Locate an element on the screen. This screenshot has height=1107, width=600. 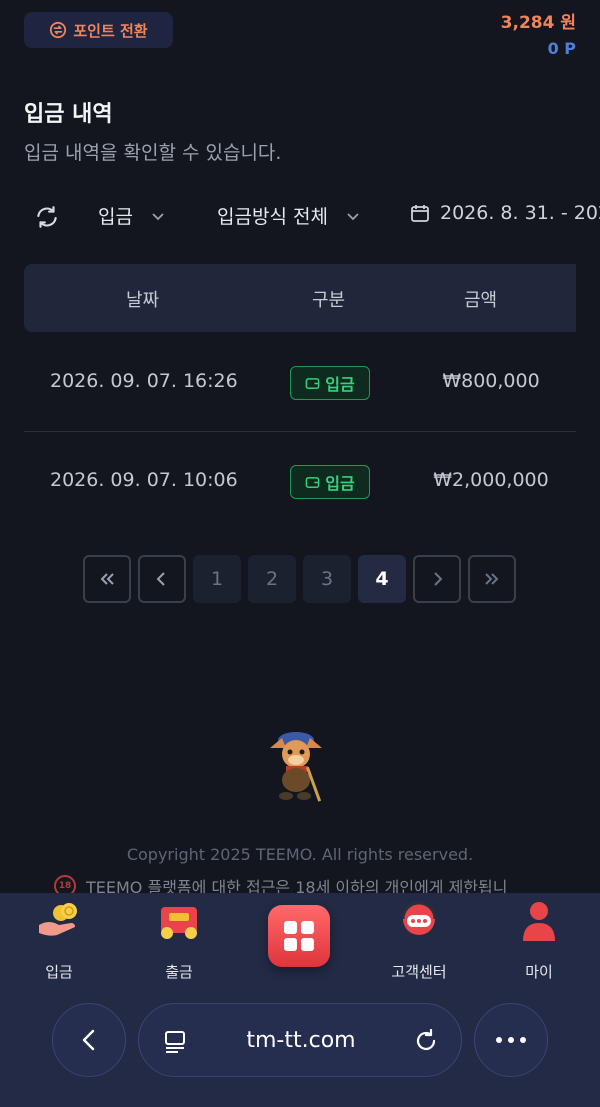
prev-page-button is located at coordinates (162, 579).